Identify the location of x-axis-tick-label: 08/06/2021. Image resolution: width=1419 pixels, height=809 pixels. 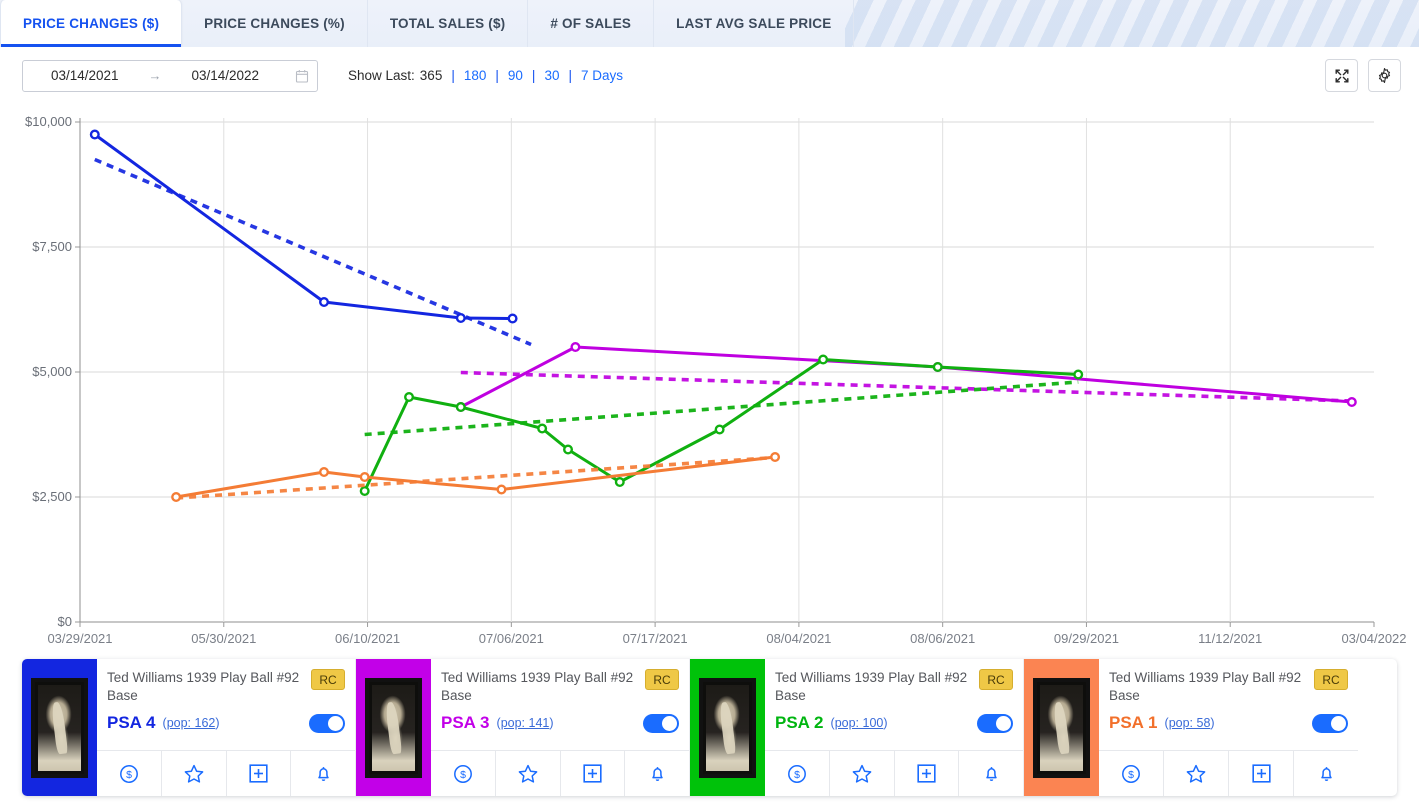
(942, 638).